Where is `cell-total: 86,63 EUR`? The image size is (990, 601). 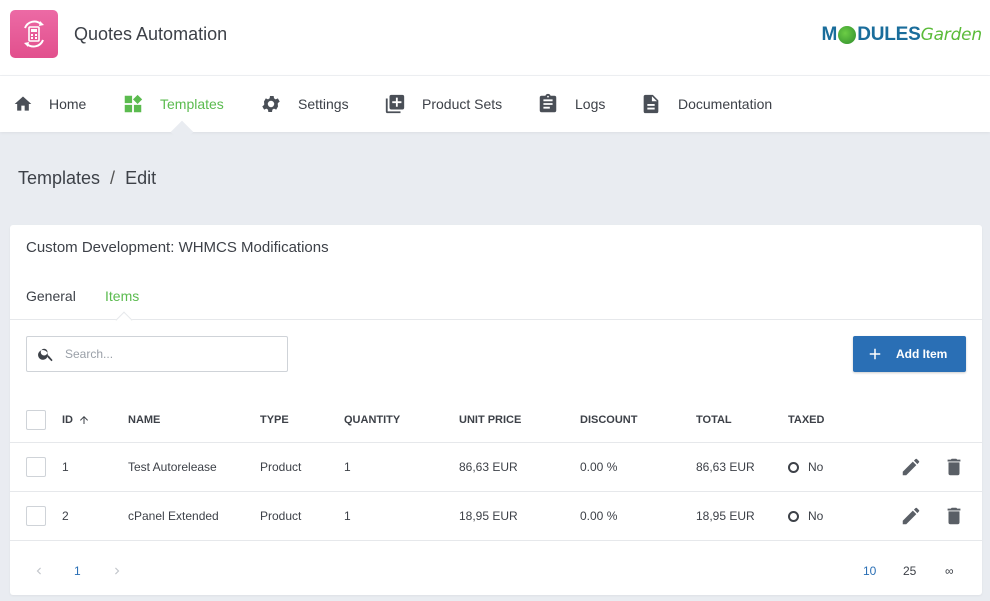 cell-total: 86,63 EUR is located at coordinates (725, 467).